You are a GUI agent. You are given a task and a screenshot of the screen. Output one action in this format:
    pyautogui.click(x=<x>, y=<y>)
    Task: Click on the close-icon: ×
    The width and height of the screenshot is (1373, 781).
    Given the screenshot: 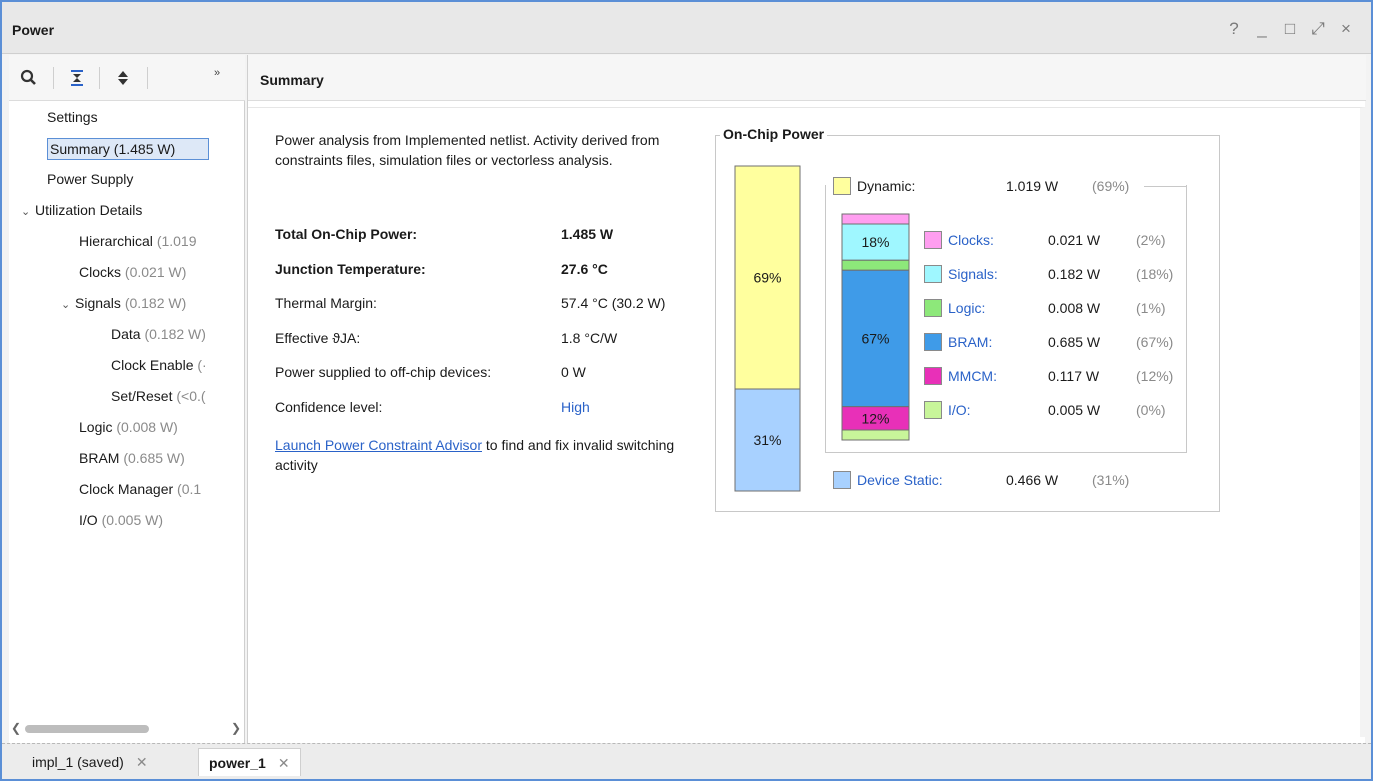 What is the action you would take?
    pyautogui.click(x=1346, y=29)
    